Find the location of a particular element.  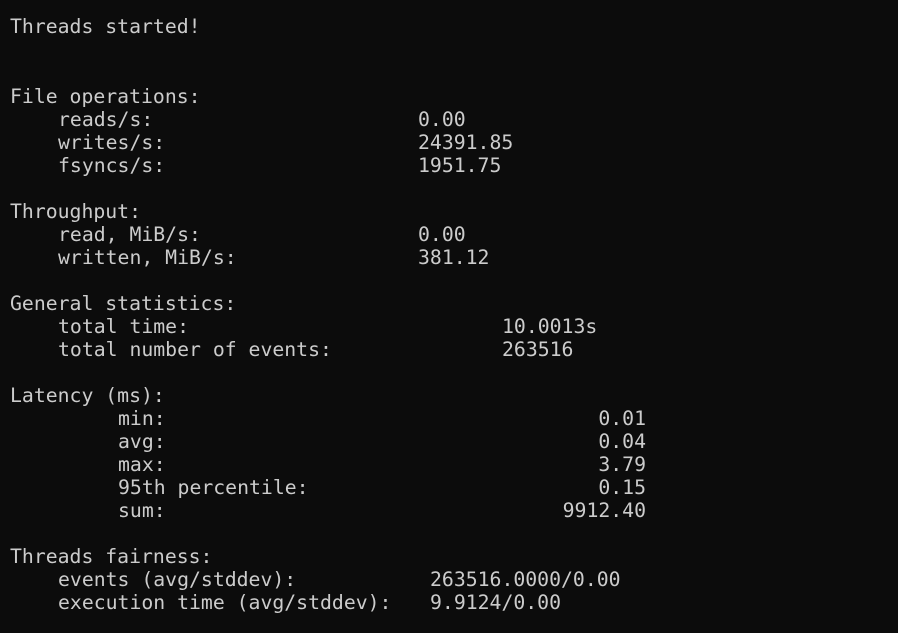

read-mib-label: read, MiB/s: is located at coordinates (129, 234).